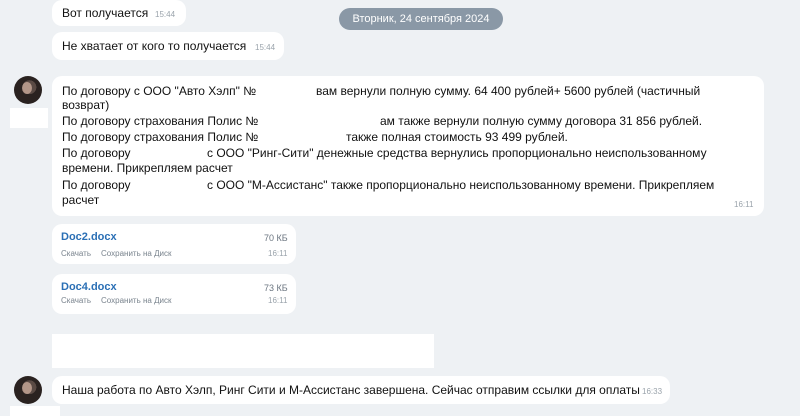 The width and height of the screenshot is (800, 416). Describe the element at coordinates (81, 200) in the screenshot. I see `message-line: расчет` at that location.